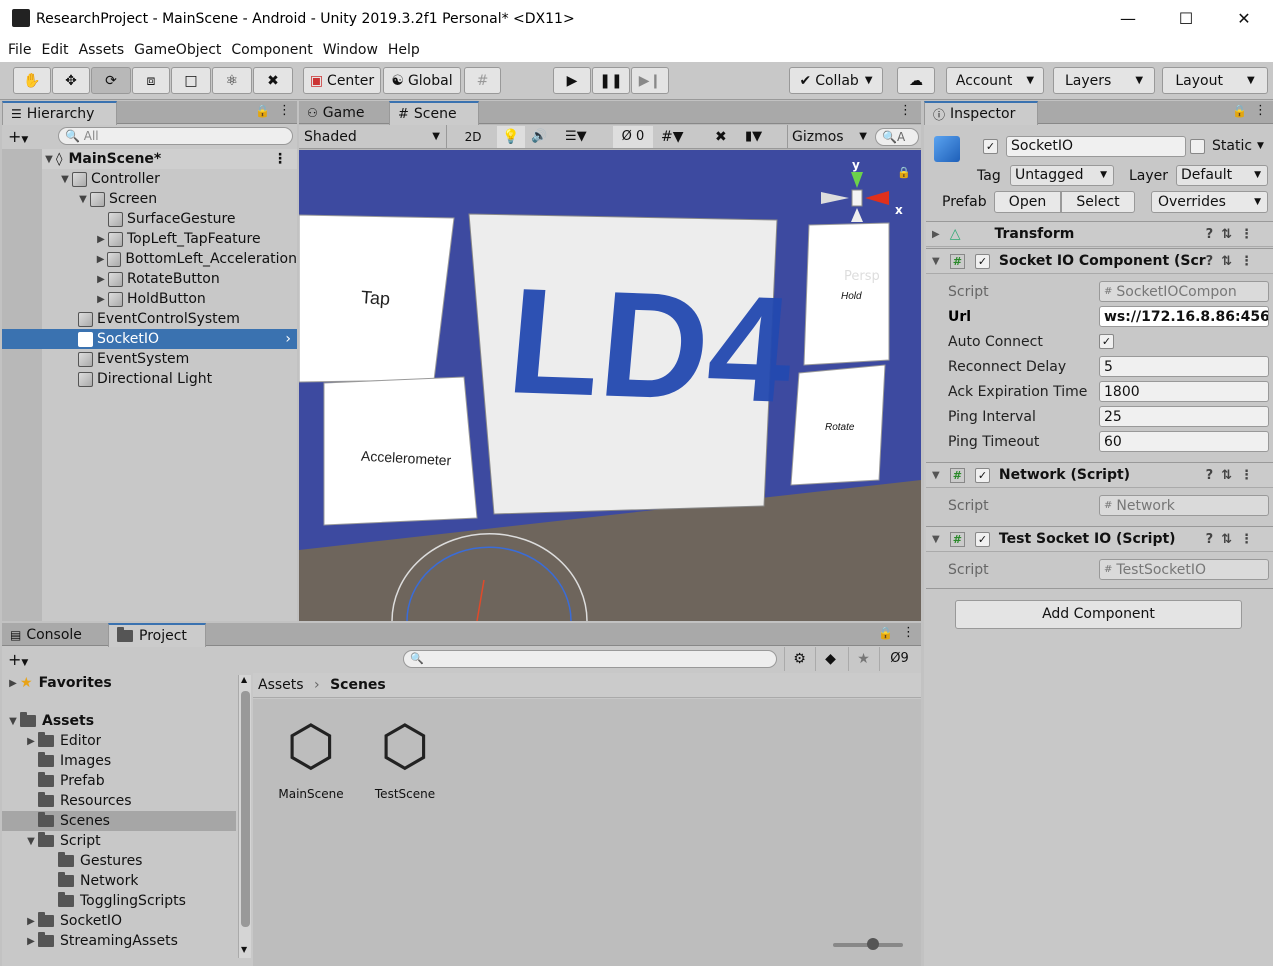  What do you see at coordinates (633, 137) in the screenshot?
I see `hidden-objects-toggle: Ø 0` at bounding box center [633, 137].